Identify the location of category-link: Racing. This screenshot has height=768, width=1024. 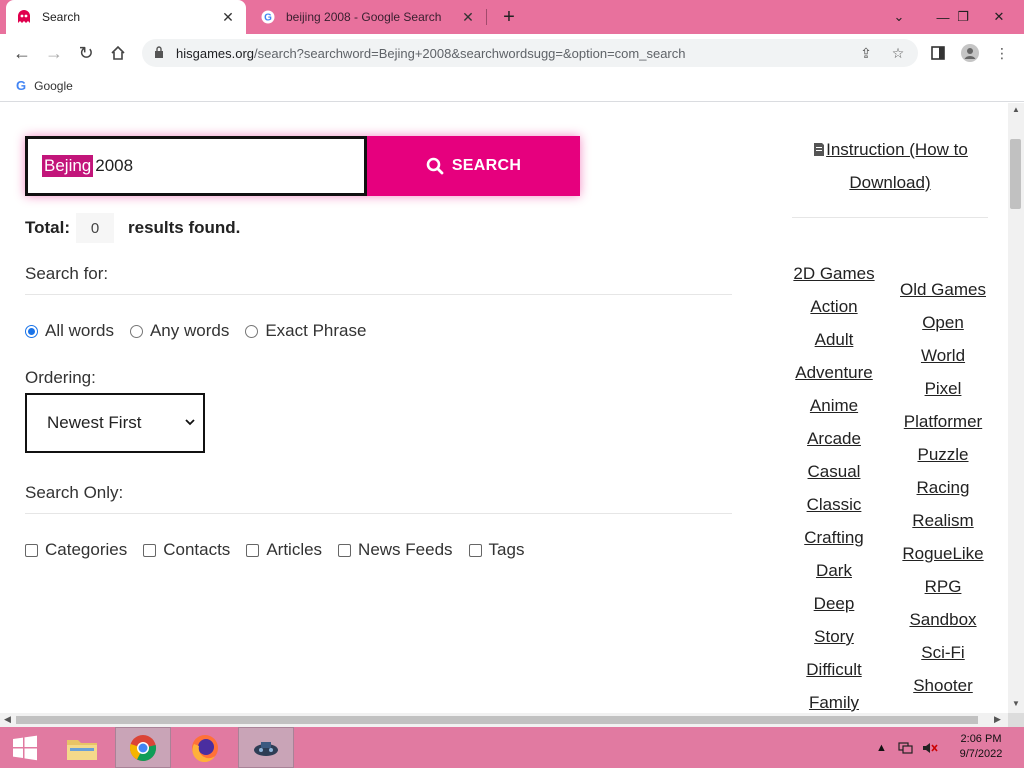
(943, 487).